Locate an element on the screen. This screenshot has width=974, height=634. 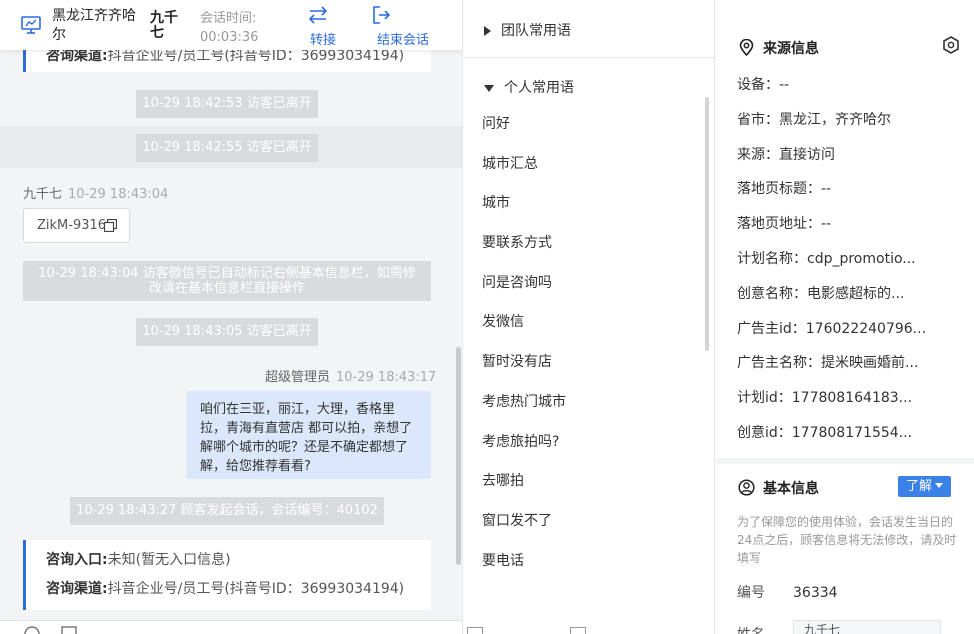
know-button-label: 了解 is located at coordinates (918, 486).